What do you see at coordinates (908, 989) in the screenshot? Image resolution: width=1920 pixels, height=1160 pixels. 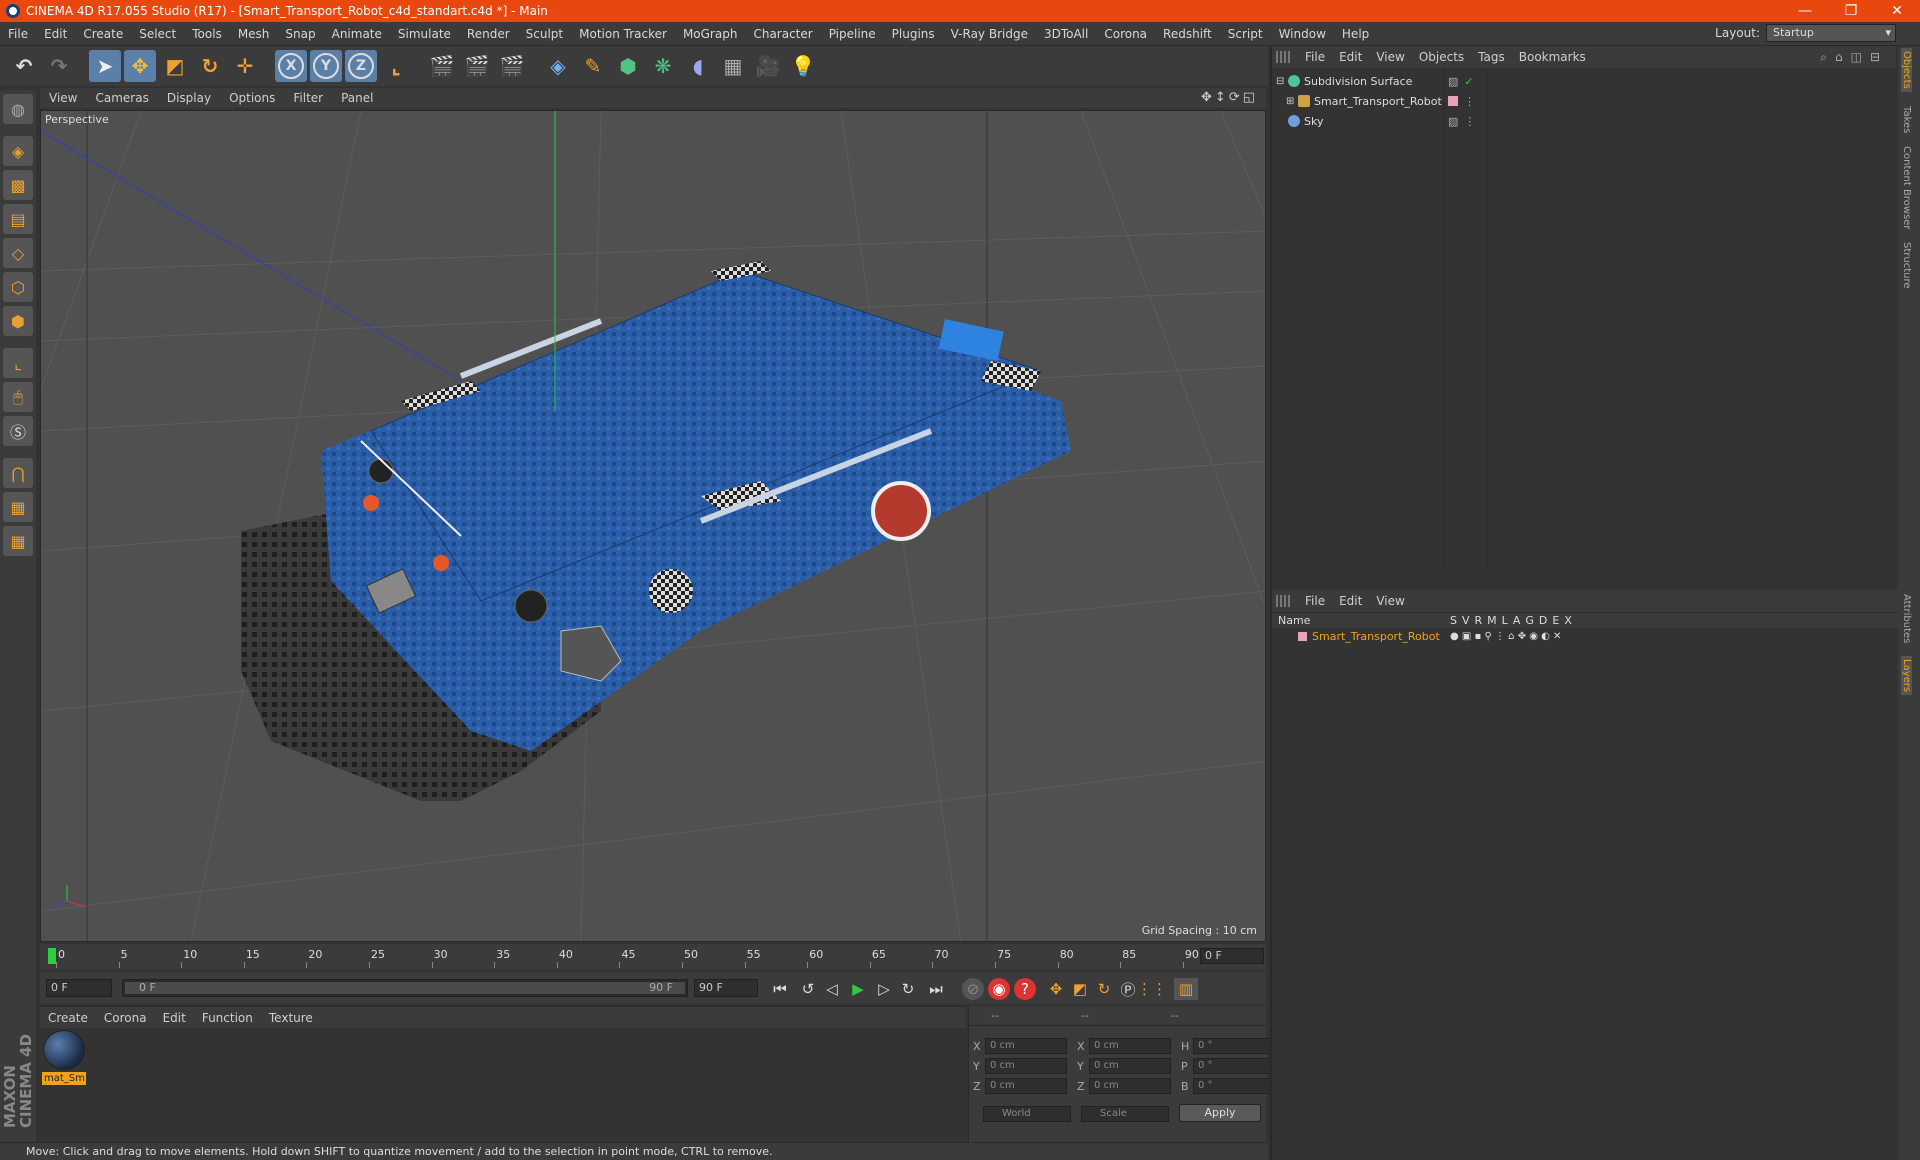 I see `next-key-button: ↻` at bounding box center [908, 989].